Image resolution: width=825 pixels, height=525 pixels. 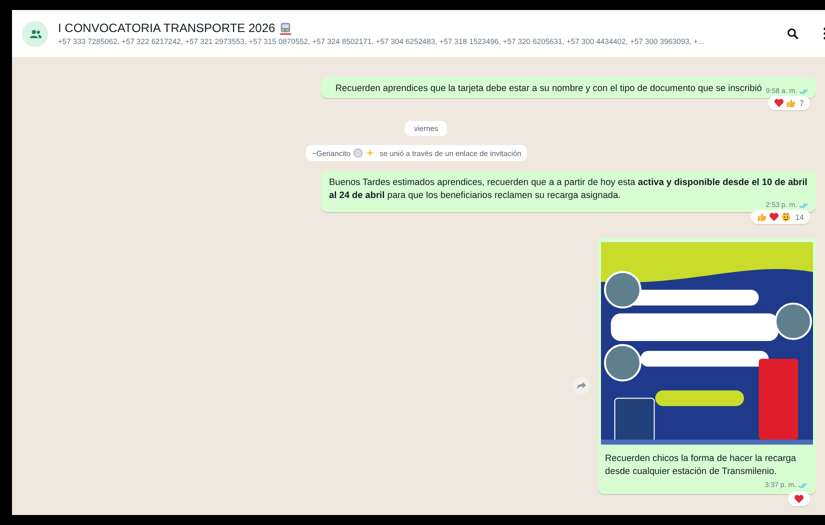 I want to click on group-title: I CONVOCATORIA TRANSPORTE 2026, so click(x=167, y=28).